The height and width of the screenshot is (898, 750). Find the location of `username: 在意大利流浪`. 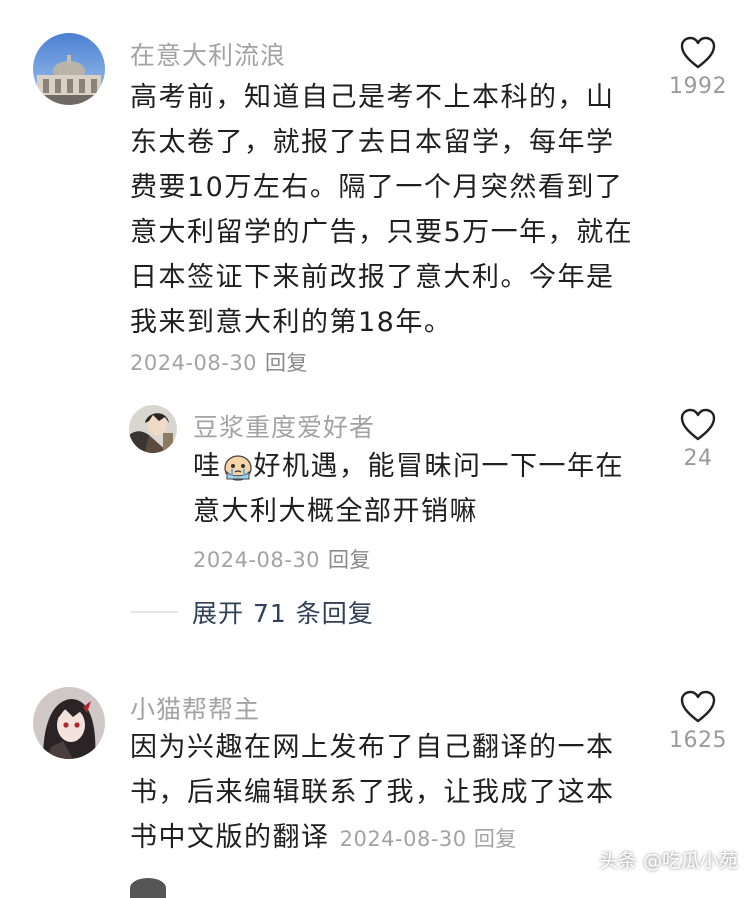

username: 在意大利流浪 is located at coordinates (208, 54).